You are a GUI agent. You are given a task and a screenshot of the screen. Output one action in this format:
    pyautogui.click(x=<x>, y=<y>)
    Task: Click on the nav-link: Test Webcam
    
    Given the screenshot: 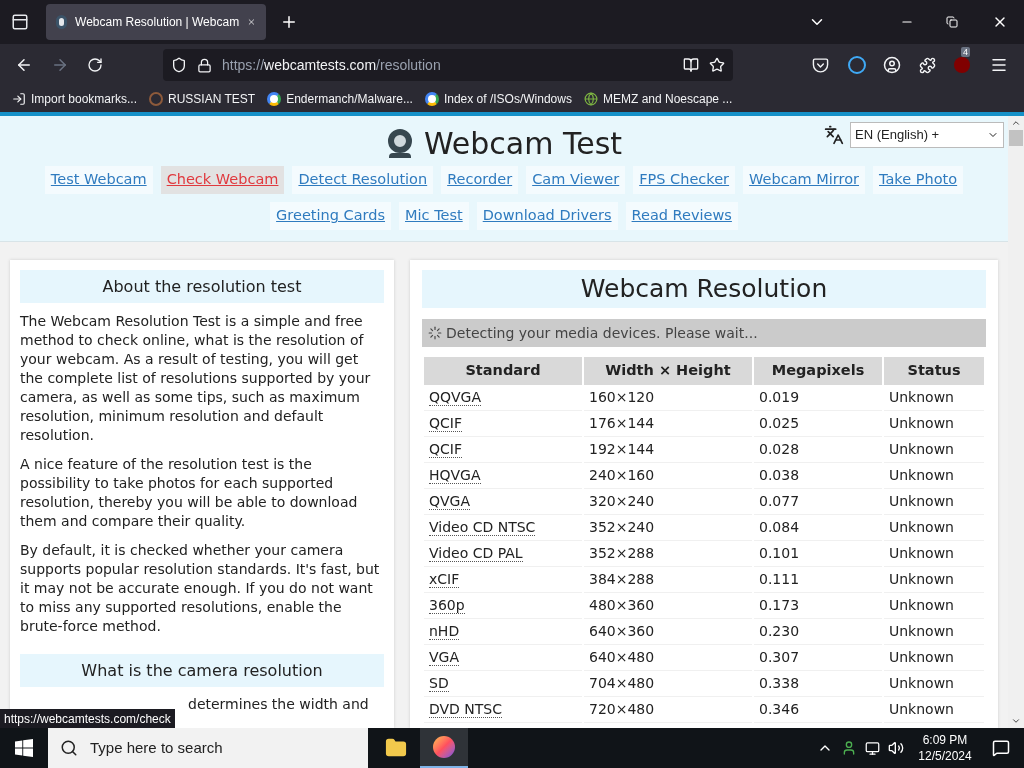 What is the action you would take?
    pyautogui.click(x=98, y=180)
    